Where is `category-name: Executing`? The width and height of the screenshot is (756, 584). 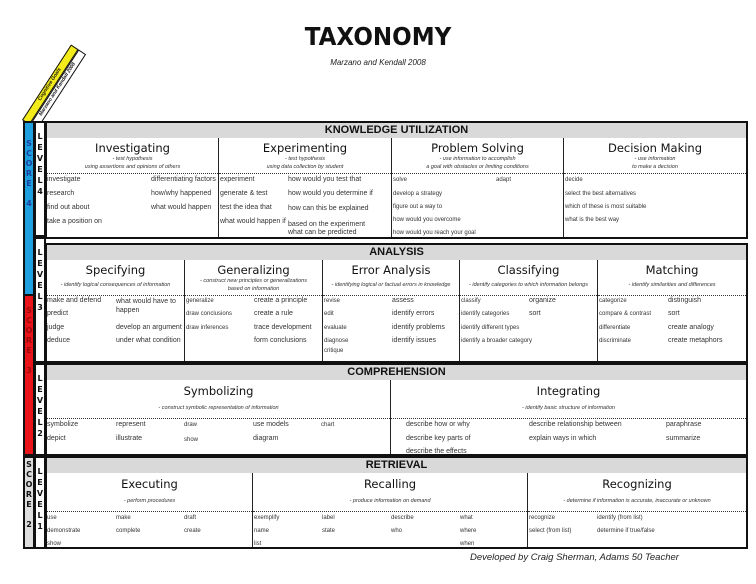
category-name: Executing is located at coordinates (149, 484).